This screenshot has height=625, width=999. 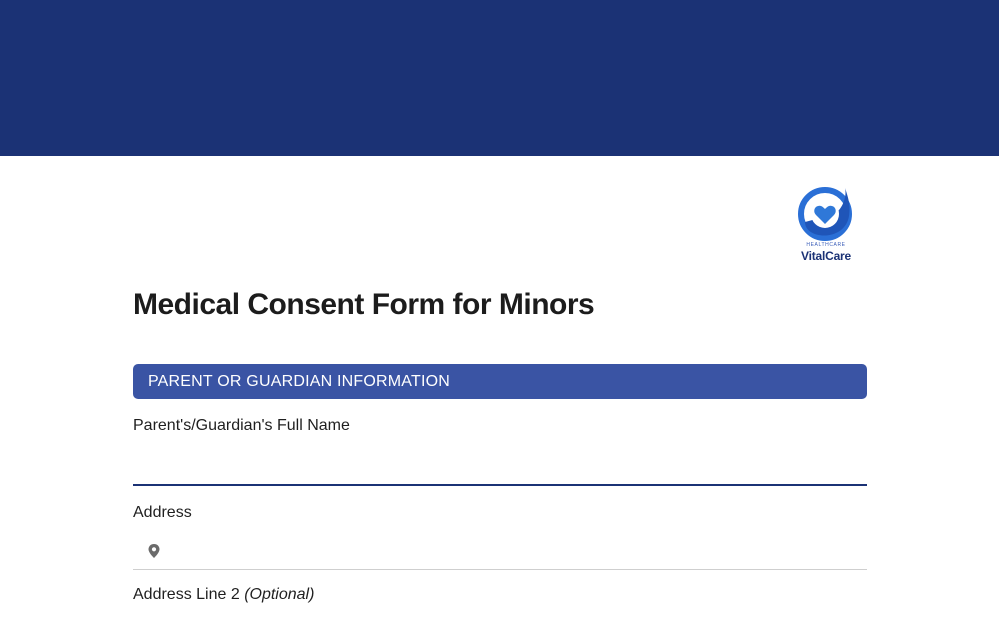 What do you see at coordinates (500, 381) in the screenshot?
I see `section-header-parent-guardian: PARENT OR GUARDIAN INFORMATION` at bounding box center [500, 381].